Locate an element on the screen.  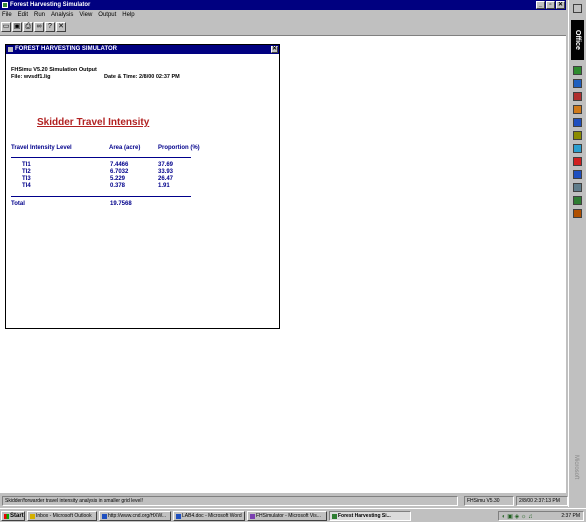
taskbar-item-word: LAB4.doc - Microsoft Word is located at coordinates (209, 516).